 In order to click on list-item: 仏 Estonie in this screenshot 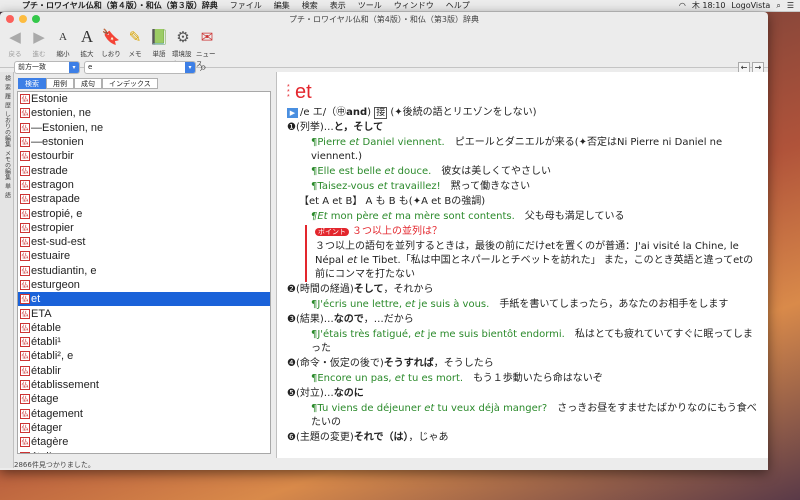, I will do `click(144, 99)`.